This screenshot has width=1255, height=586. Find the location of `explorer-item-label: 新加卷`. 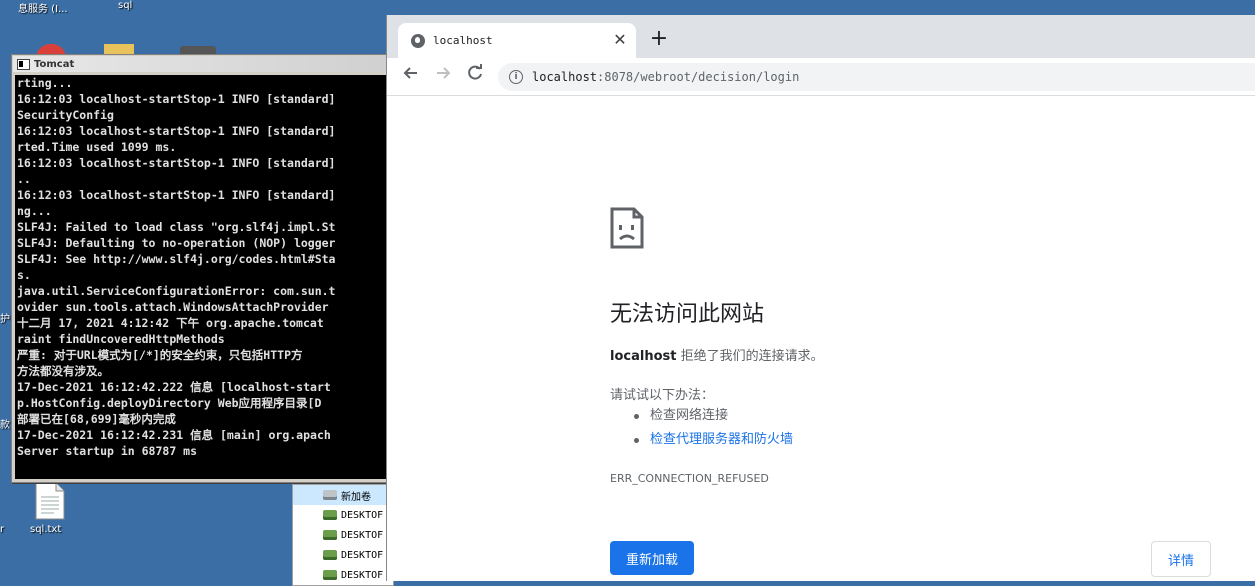

explorer-item-label: 新加卷 is located at coordinates (356, 497).